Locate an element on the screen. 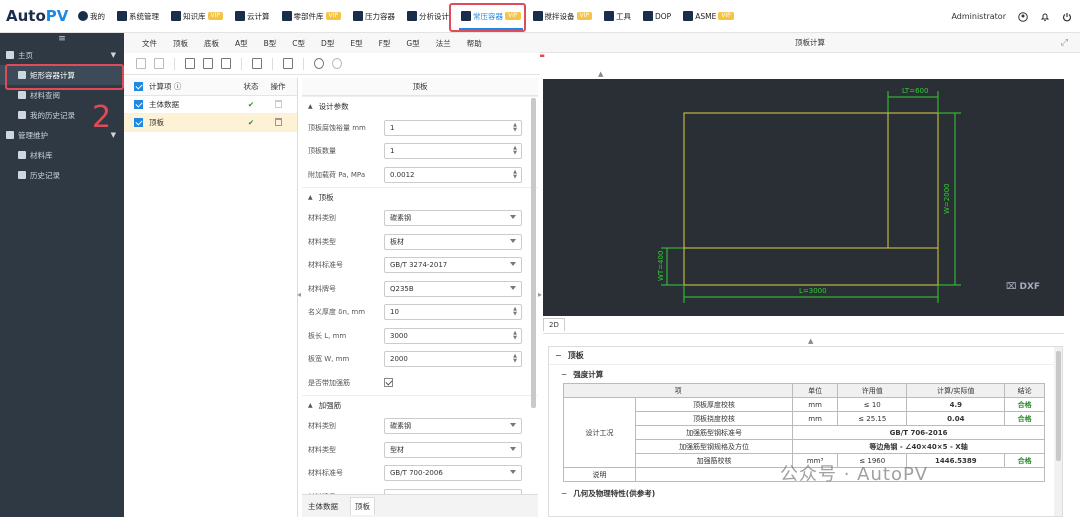 This screenshot has width=1080, height=517. power-icon is located at coordinates (1067, 17).